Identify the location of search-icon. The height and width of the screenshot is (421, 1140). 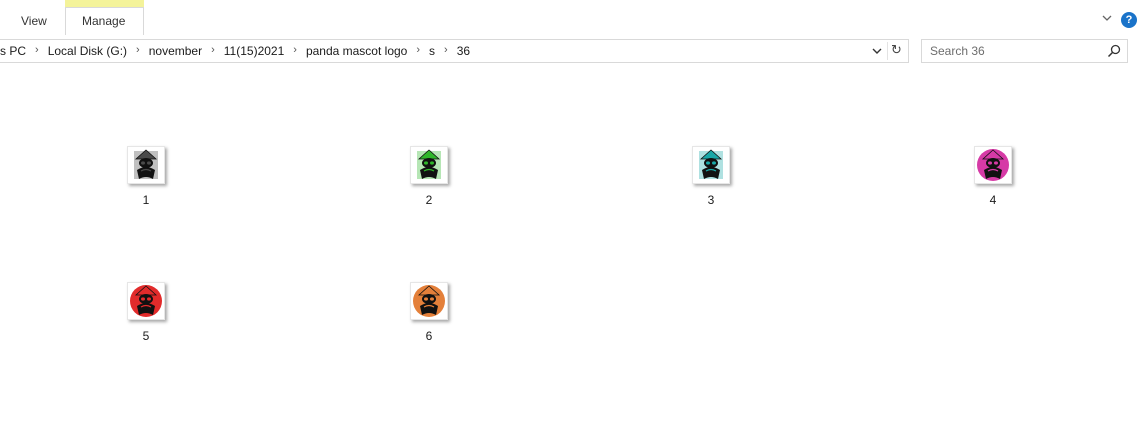
(1114, 51).